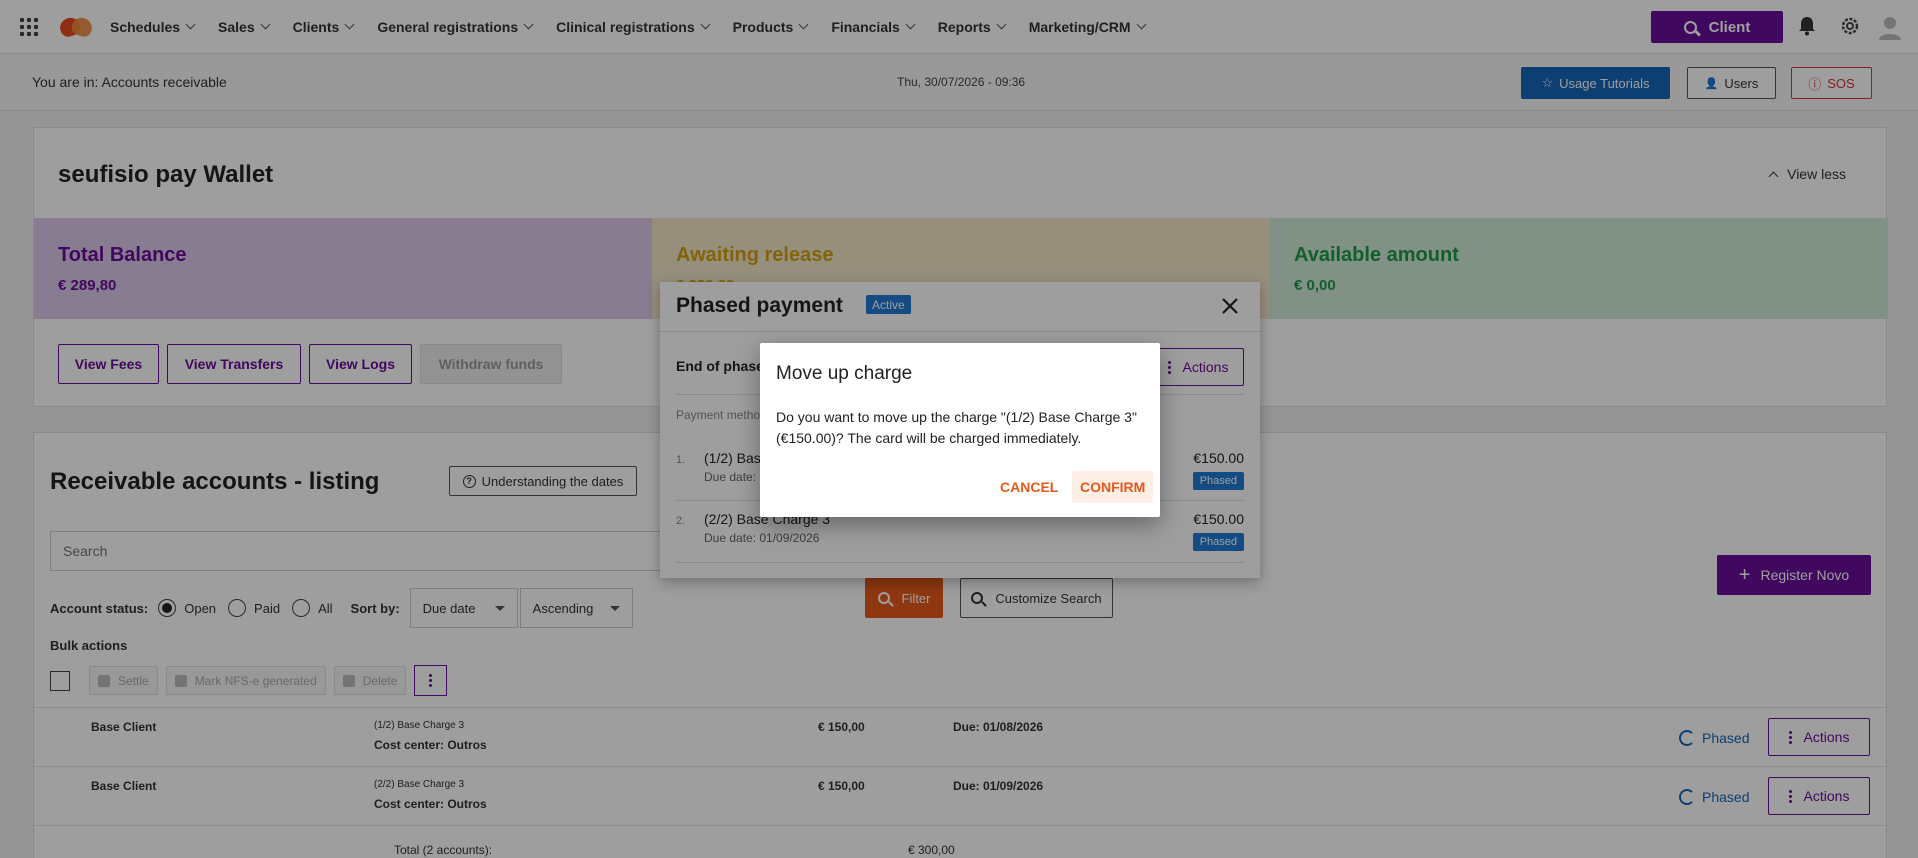  I want to click on confirm-button: CONFIRM, so click(1113, 487).